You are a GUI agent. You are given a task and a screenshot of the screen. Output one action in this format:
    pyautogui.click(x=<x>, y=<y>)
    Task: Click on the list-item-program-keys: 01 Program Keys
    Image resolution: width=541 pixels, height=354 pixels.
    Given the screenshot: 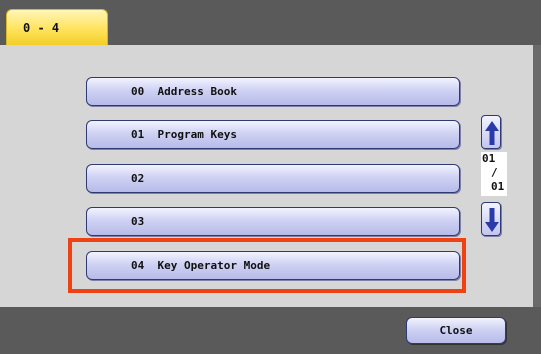 What is the action you would take?
    pyautogui.click(x=273, y=134)
    